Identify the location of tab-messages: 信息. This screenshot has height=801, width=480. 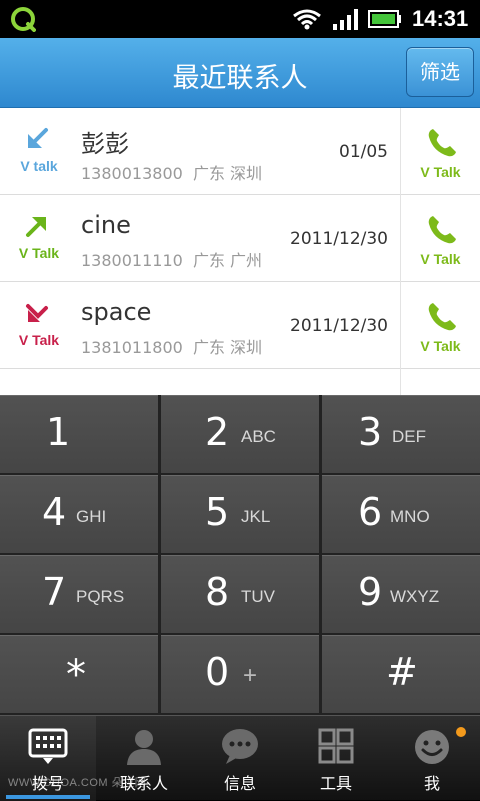
(240, 758).